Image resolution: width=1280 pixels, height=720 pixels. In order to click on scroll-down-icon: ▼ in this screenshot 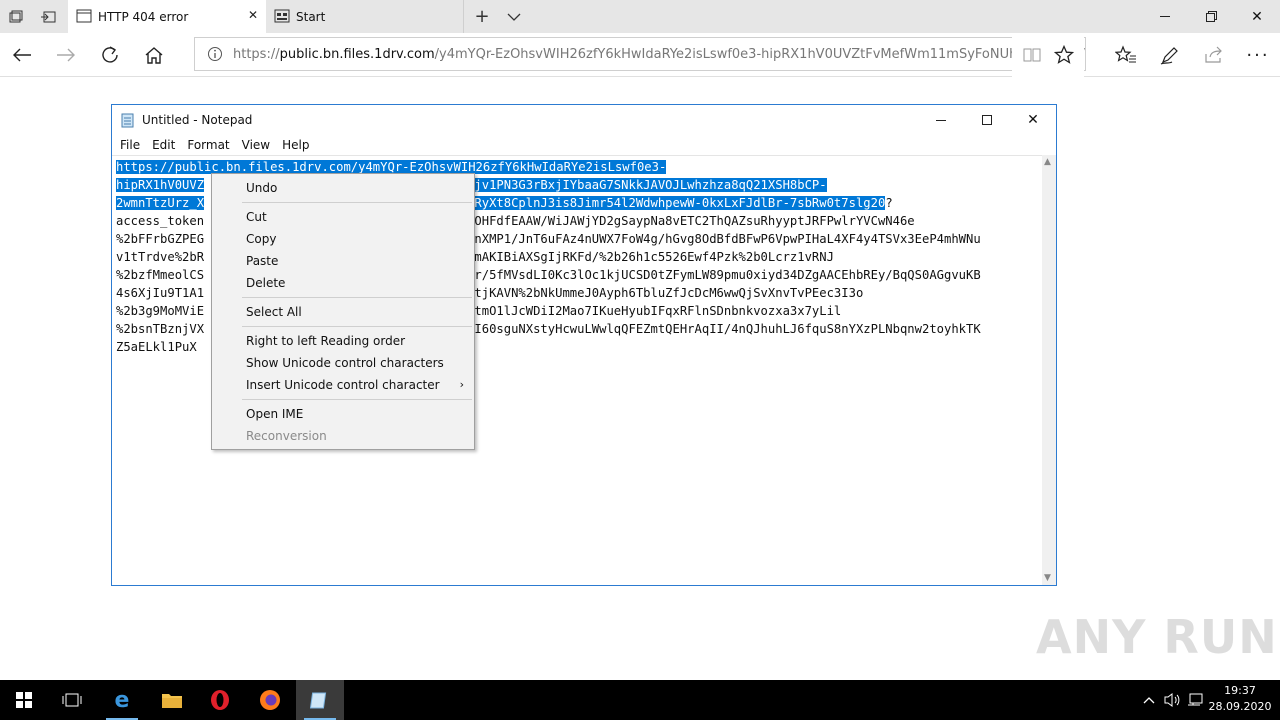, I will do `click(1047, 578)`.